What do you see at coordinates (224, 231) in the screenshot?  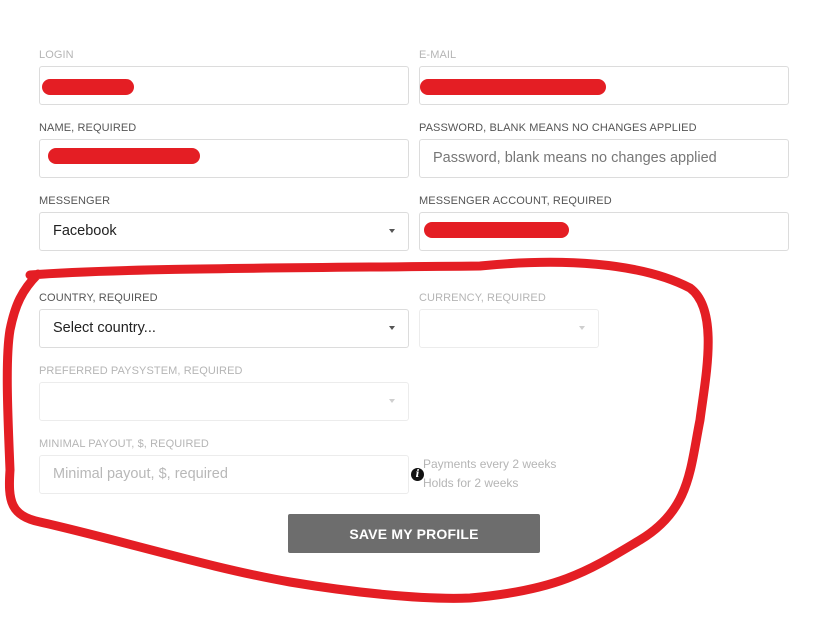 I see `messenger-select: Facebook` at bounding box center [224, 231].